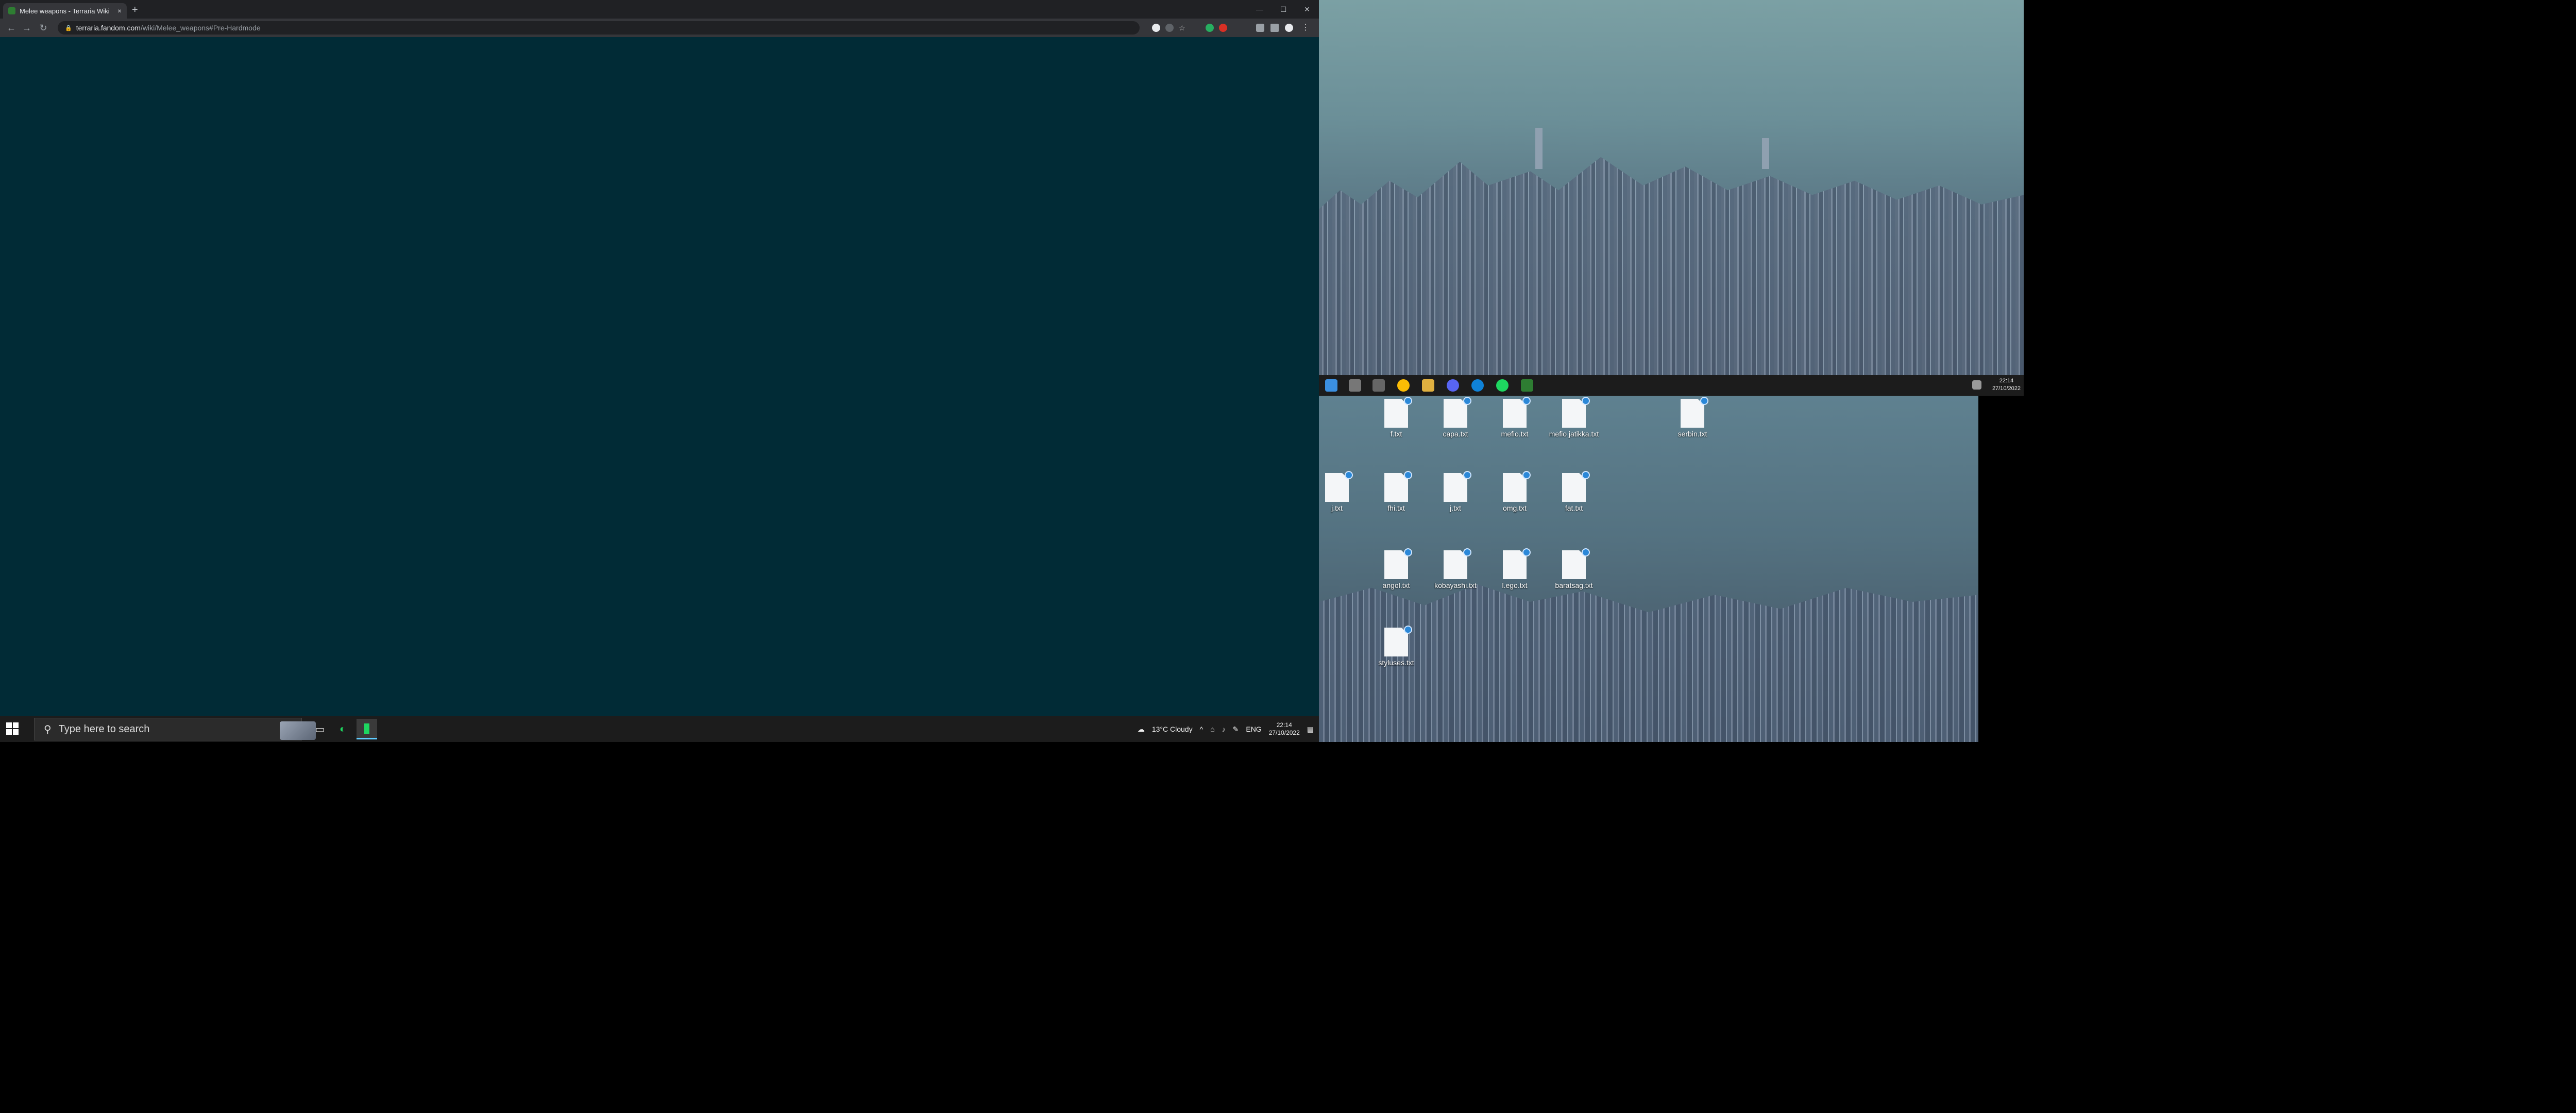 The width and height of the screenshot is (2576, 1113). I want to click on edge-icon, so click(1477, 385).